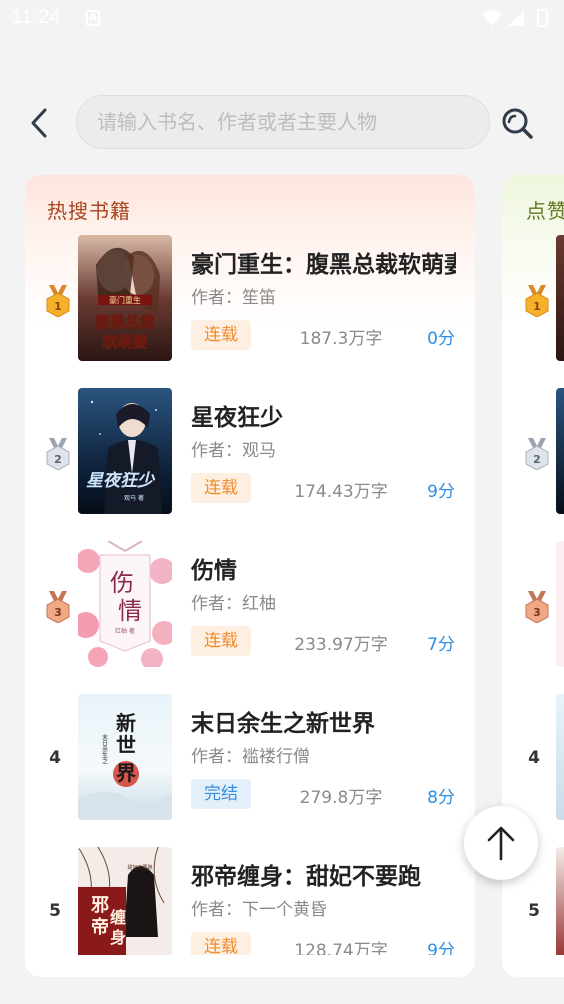 The image size is (564, 1004). What do you see at coordinates (124, 342) in the screenshot?
I see `svg-text: 软萌妻` at bounding box center [124, 342].